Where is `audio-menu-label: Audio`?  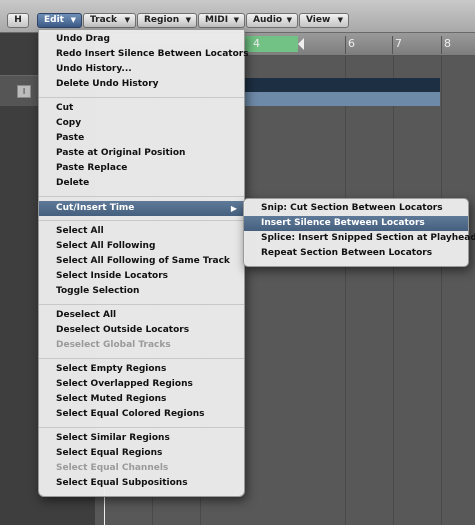 audio-menu-label: Audio is located at coordinates (268, 20).